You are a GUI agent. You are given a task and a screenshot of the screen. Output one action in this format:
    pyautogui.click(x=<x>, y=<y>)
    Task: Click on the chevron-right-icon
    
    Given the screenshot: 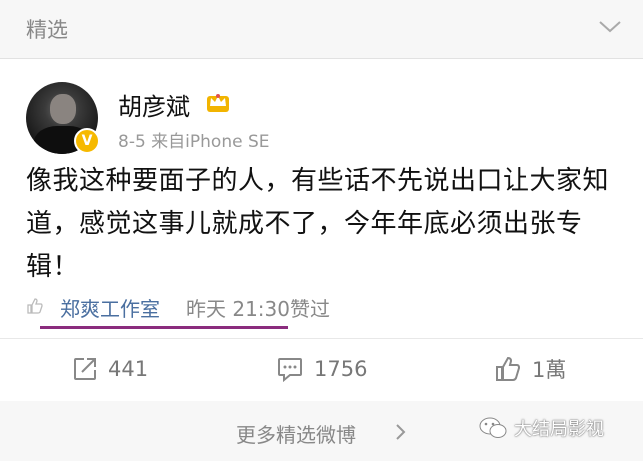 What is the action you would take?
    pyautogui.click(x=400, y=432)
    